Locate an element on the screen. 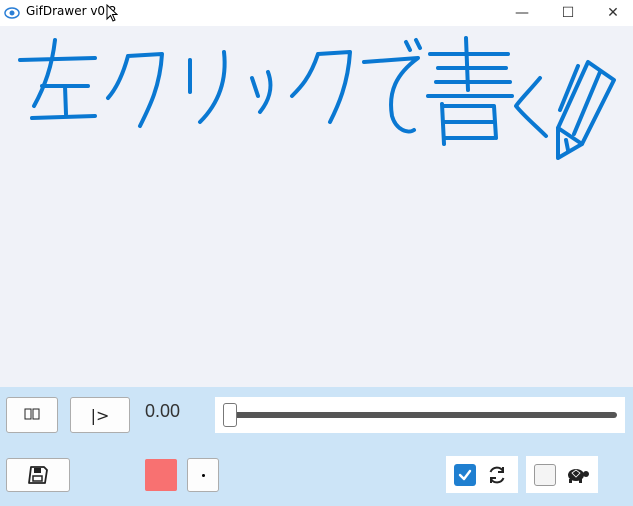 The height and width of the screenshot is (506, 633). slider-thumb is located at coordinates (230, 415).